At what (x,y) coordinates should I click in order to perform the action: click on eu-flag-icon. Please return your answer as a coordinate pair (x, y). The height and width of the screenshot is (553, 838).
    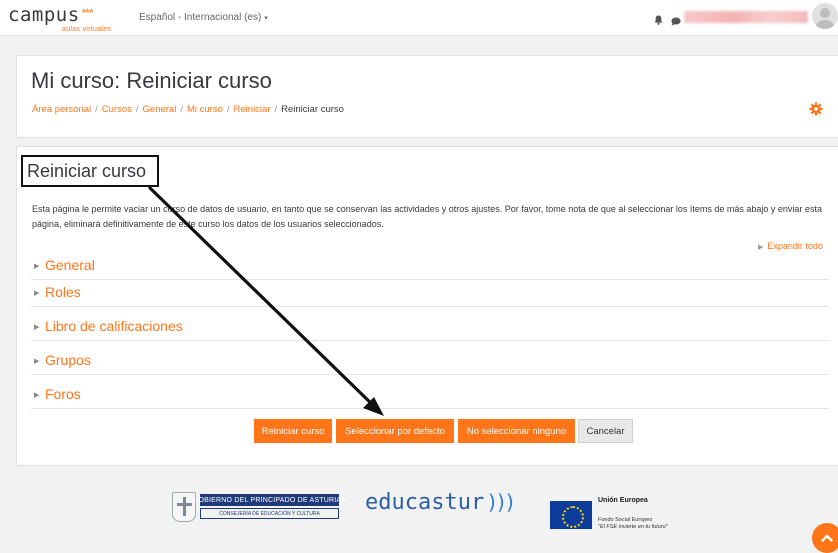
    Looking at the image, I should click on (571, 515).